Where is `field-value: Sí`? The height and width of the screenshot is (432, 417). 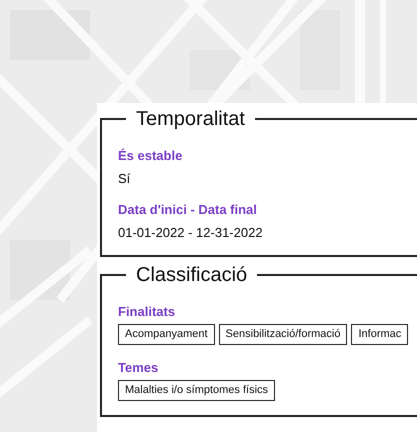
field-value: Sí is located at coordinates (125, 178).